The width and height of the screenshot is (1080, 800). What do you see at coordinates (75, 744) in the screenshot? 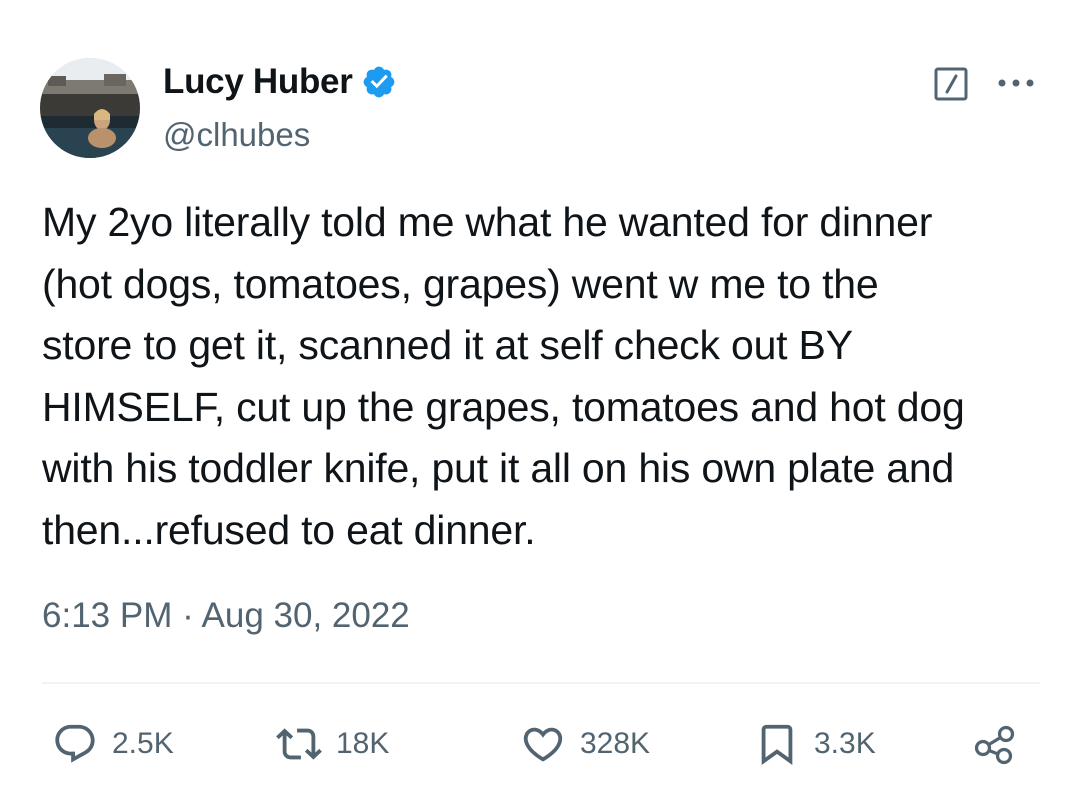
I see `reply-icon` at bounding box center [75, 744].